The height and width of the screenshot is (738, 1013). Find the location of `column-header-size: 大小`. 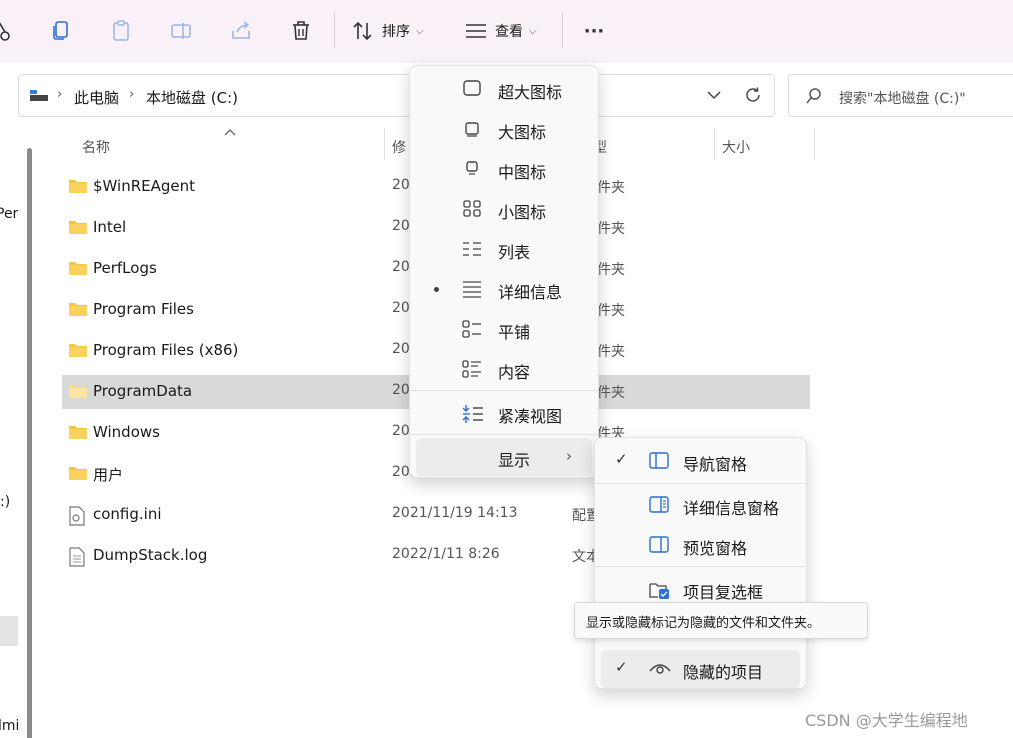

column-header-size: 大小 is located at coordinates (736, 154).